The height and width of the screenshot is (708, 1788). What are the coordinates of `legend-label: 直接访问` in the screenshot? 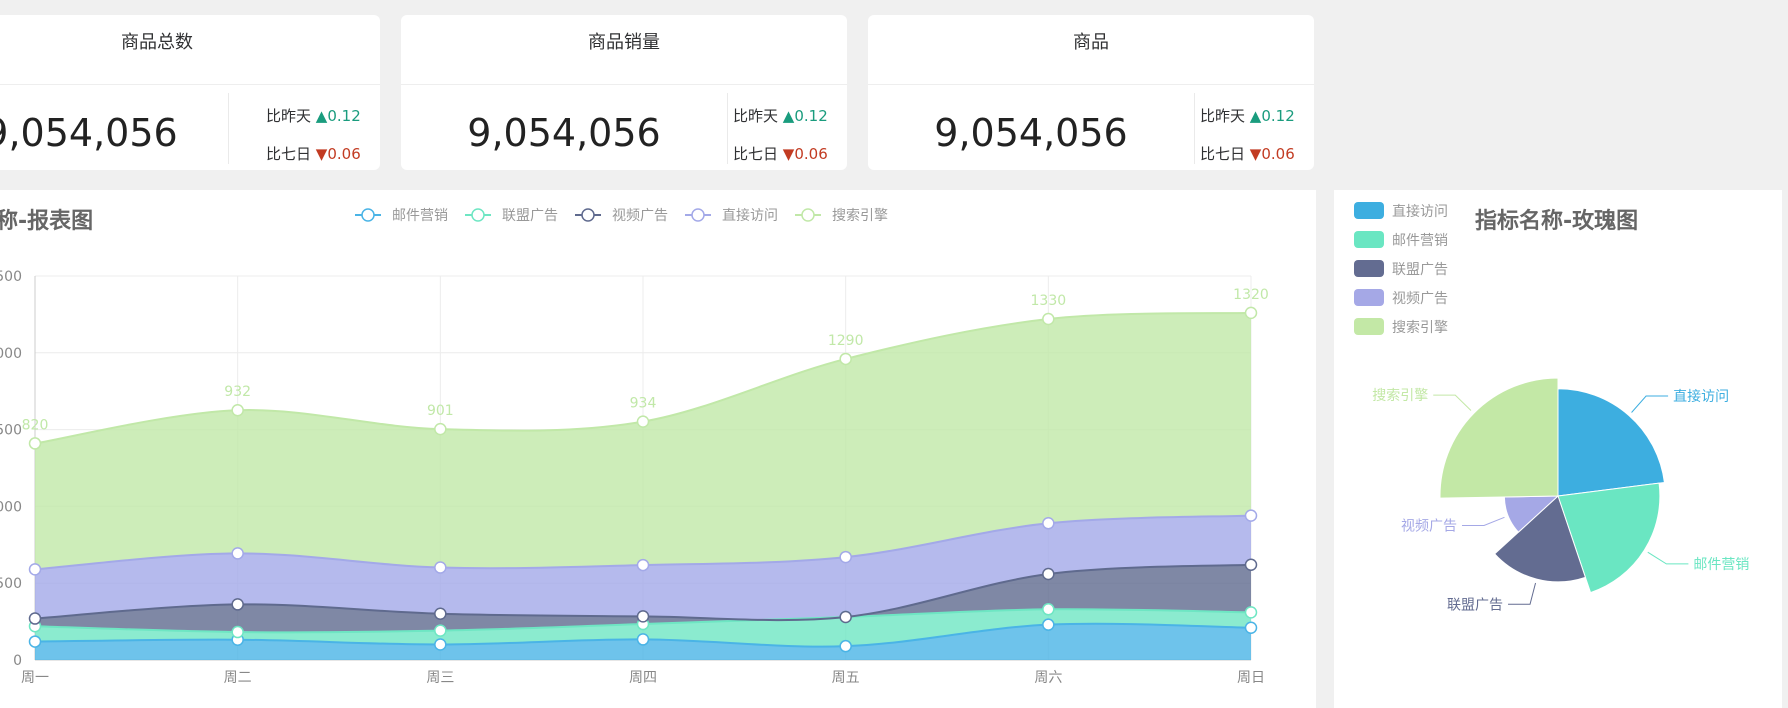 It's located at (750, 215).